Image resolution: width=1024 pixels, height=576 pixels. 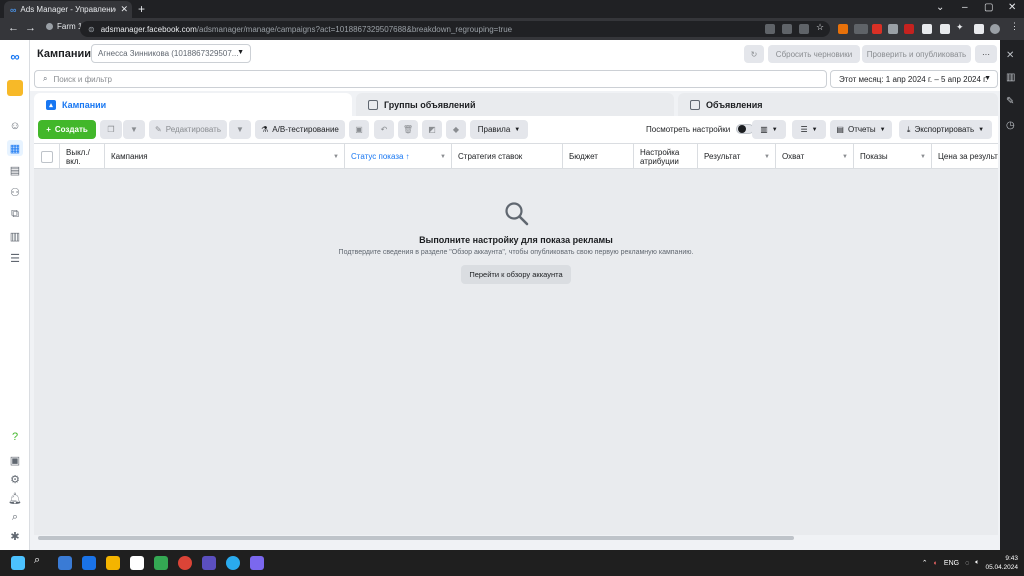 What do you see at coordinates (67, 129) in the screenshot?
I see `create-button: + Создать` at bounding box center [67, 129].